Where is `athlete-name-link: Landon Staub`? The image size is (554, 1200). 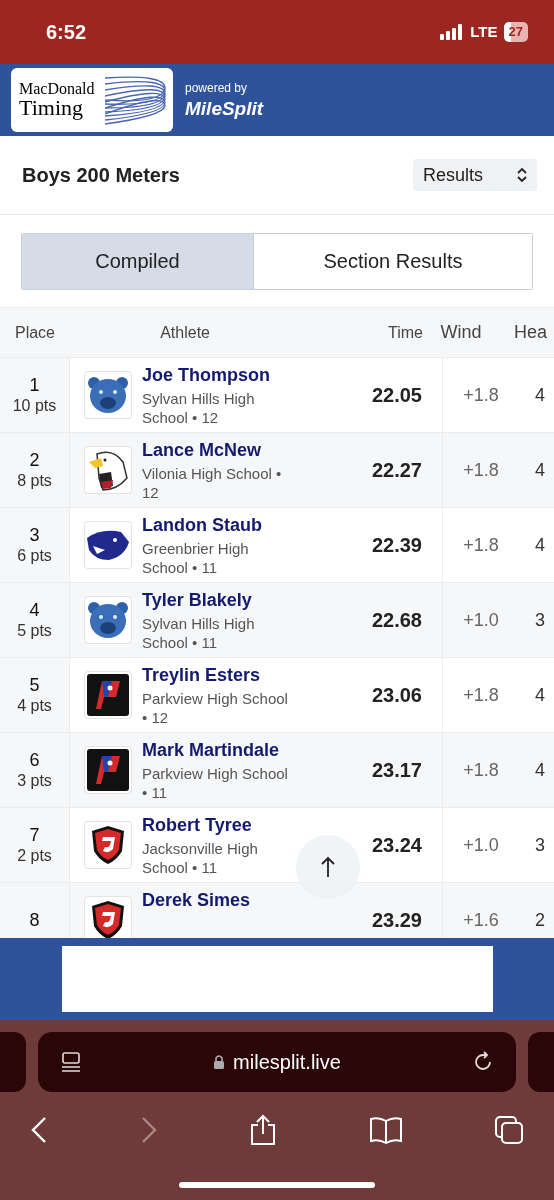
athlete-name-link: Landon Staub is located at coordinates (217, 525).